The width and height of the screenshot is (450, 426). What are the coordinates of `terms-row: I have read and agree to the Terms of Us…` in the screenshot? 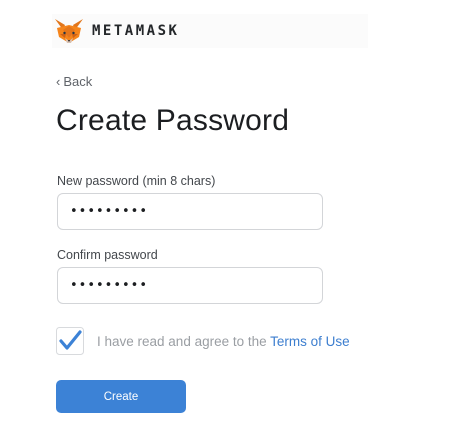 It's located at (203, 341).